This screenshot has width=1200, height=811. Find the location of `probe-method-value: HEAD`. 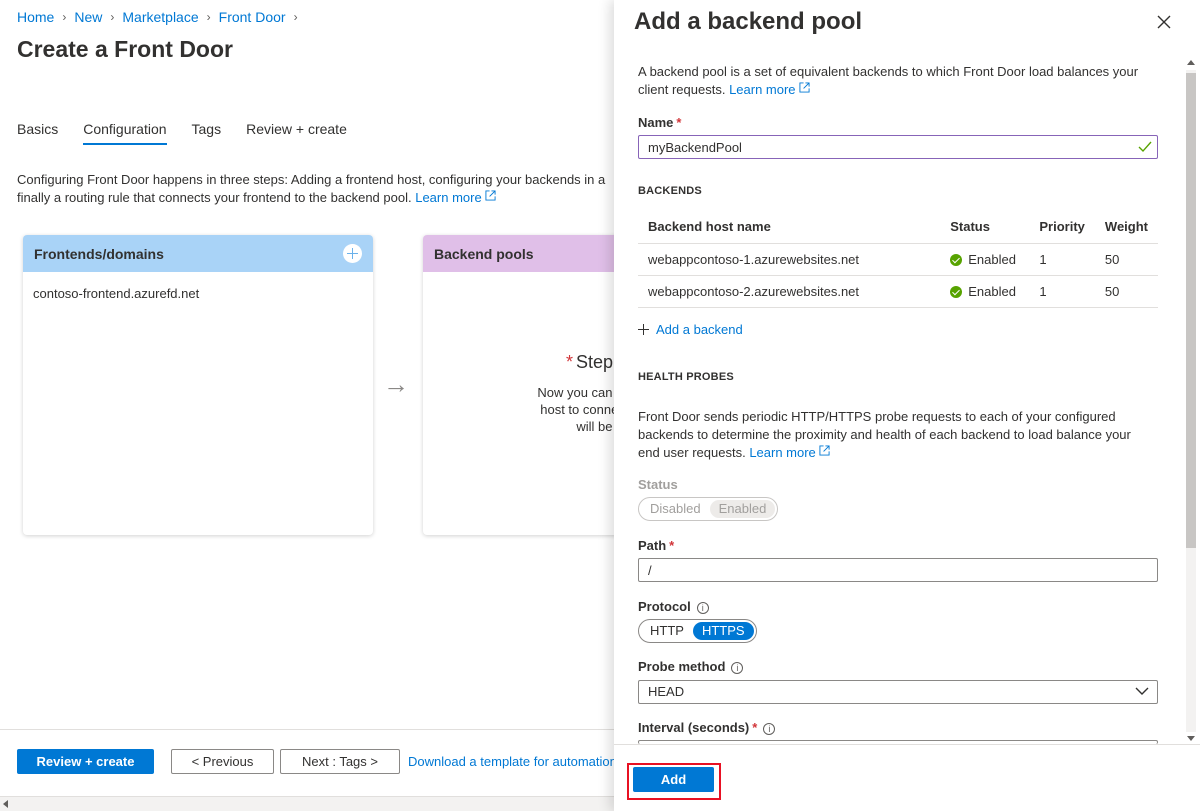

probe-method-value: HEAD is located at coordinates (666, 691).